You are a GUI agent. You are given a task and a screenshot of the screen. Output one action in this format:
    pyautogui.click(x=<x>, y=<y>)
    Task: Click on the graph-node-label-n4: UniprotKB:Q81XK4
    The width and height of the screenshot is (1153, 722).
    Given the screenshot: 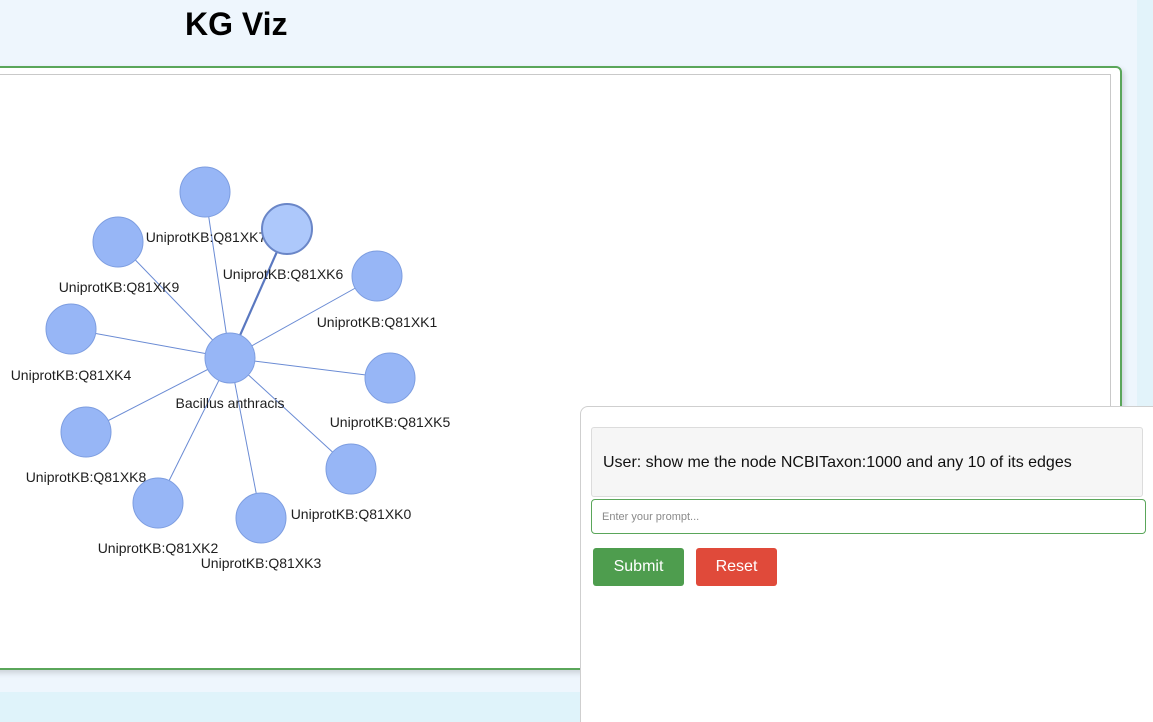 What is the action you would take?
    pyautogui.click(x=71, y=375)
    